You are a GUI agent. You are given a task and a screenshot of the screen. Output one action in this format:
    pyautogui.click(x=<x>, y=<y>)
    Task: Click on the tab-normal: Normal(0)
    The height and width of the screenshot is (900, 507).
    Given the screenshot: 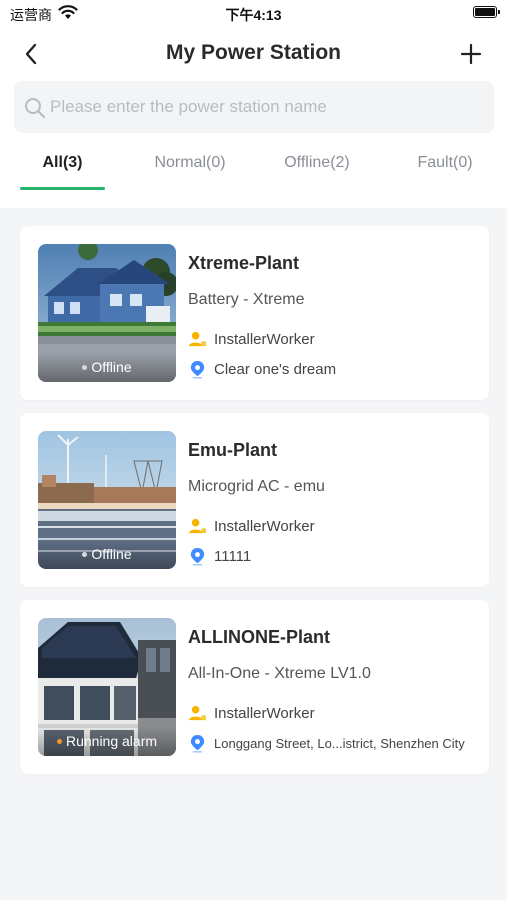 What is the action you would take?
    pyautogui.click(x=190, y=163)
    